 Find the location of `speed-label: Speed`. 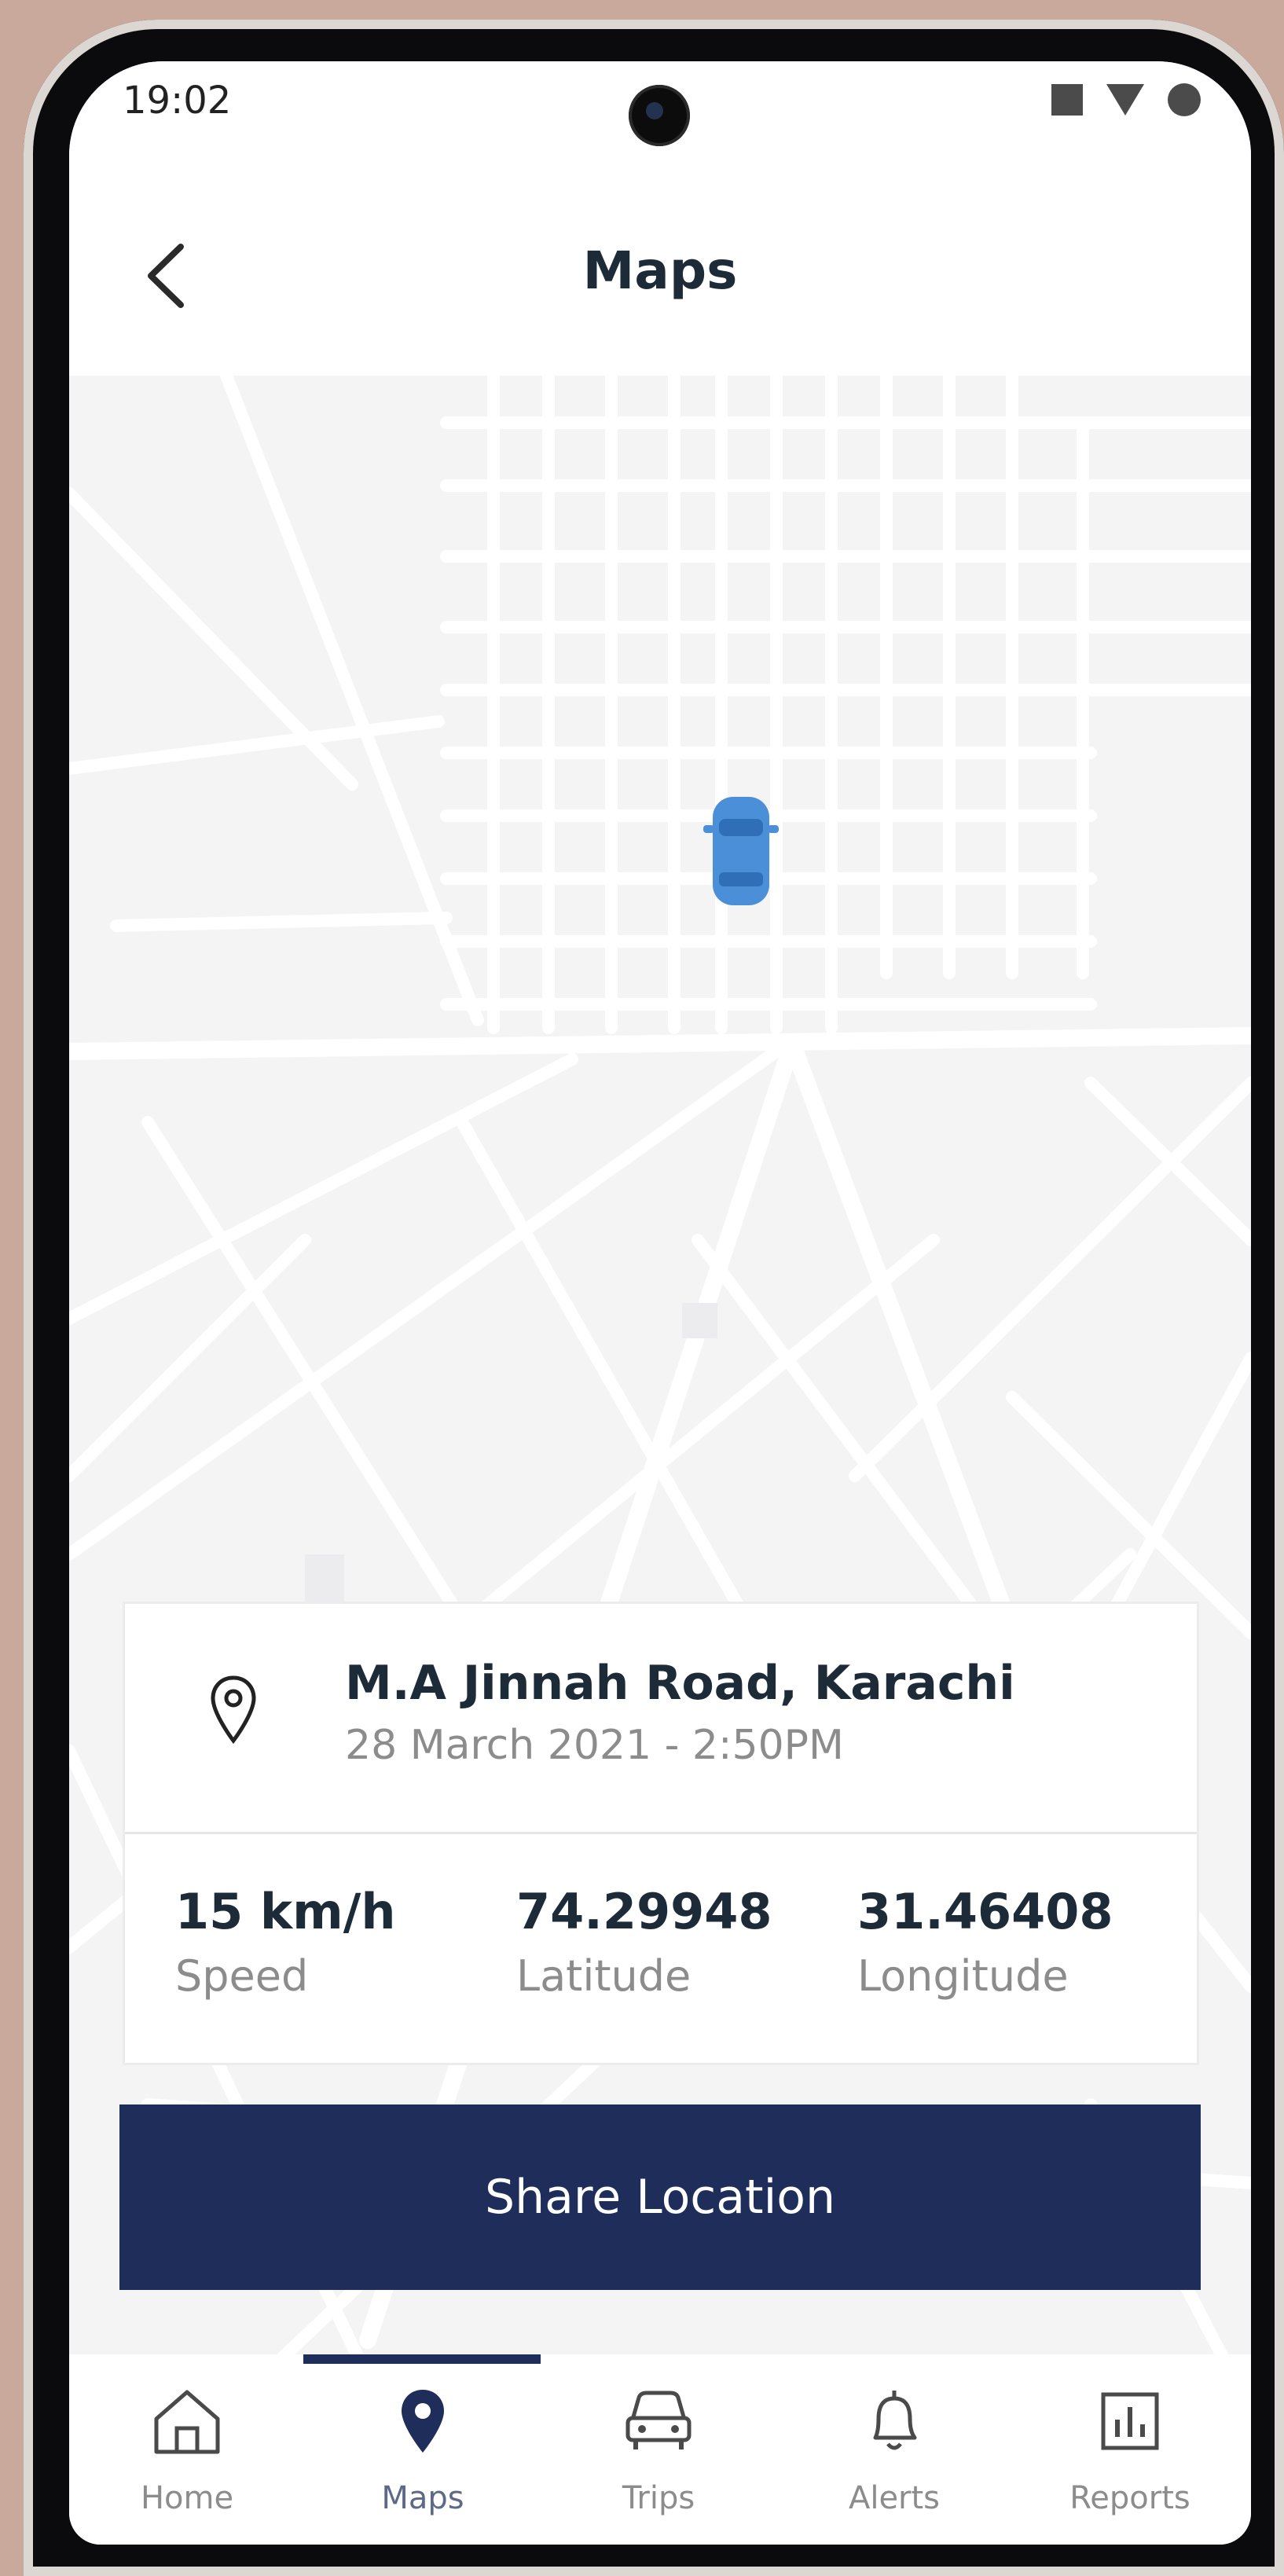

speed-label: Speed is located at coordinates (242, 1976).